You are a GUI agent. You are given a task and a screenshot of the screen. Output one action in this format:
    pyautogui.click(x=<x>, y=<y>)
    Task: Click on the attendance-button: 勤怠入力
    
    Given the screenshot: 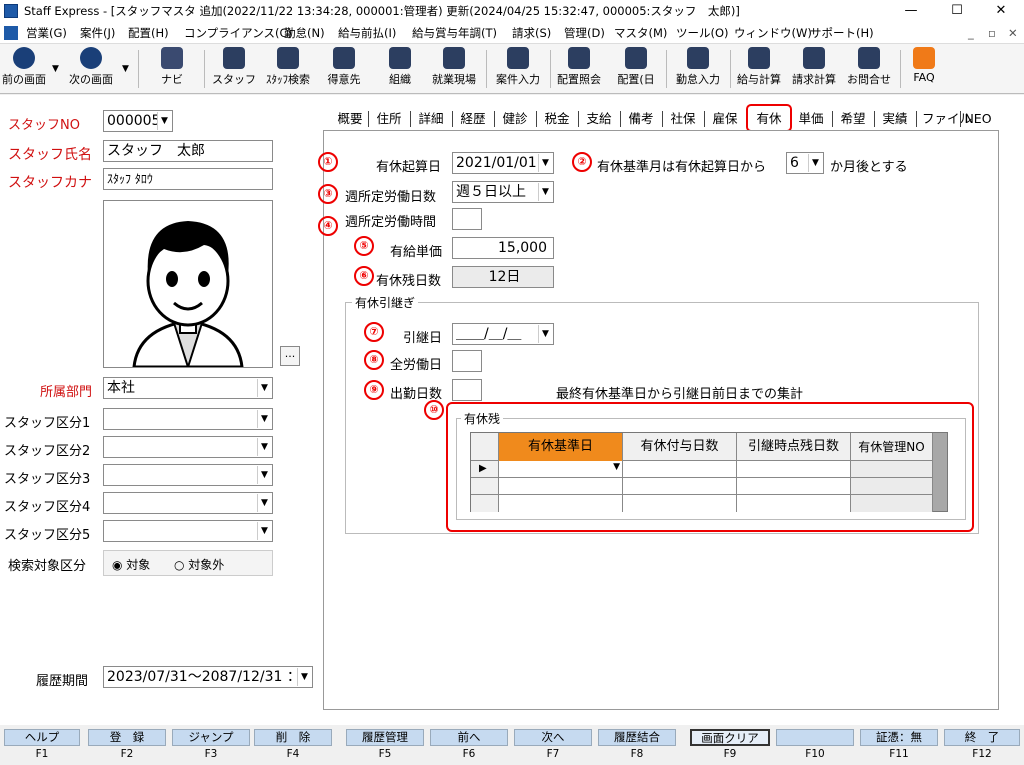 What is the action you would take?
    pyautogui.click(x=698, y=69)
    